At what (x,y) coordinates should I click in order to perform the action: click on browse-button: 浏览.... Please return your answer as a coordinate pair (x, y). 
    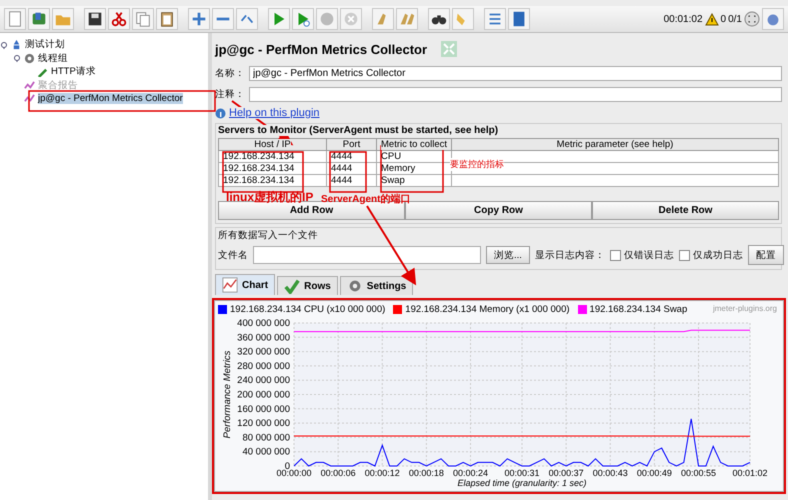
    Looking at the image, I should click on (508, 255).